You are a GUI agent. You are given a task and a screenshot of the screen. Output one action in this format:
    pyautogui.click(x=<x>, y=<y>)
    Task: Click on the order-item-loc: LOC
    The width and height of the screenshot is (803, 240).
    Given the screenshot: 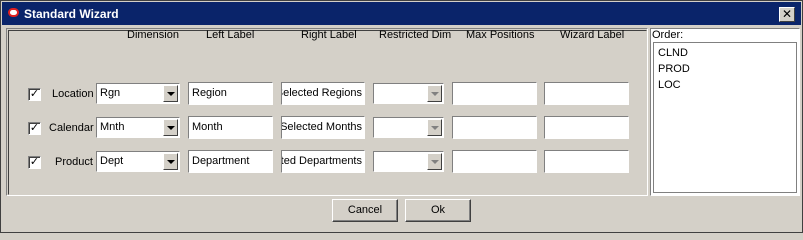 What is the action you would take?
    pyautogui.click(x=669, y=85)
    